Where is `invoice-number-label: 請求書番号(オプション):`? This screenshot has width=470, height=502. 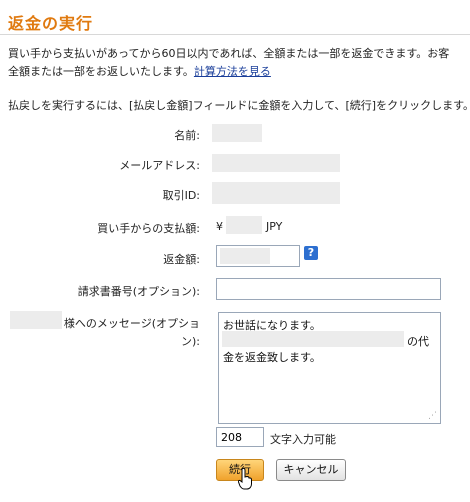 invoice-number-label: 請求書番号(オプション): is located at coordinates (138, 291).